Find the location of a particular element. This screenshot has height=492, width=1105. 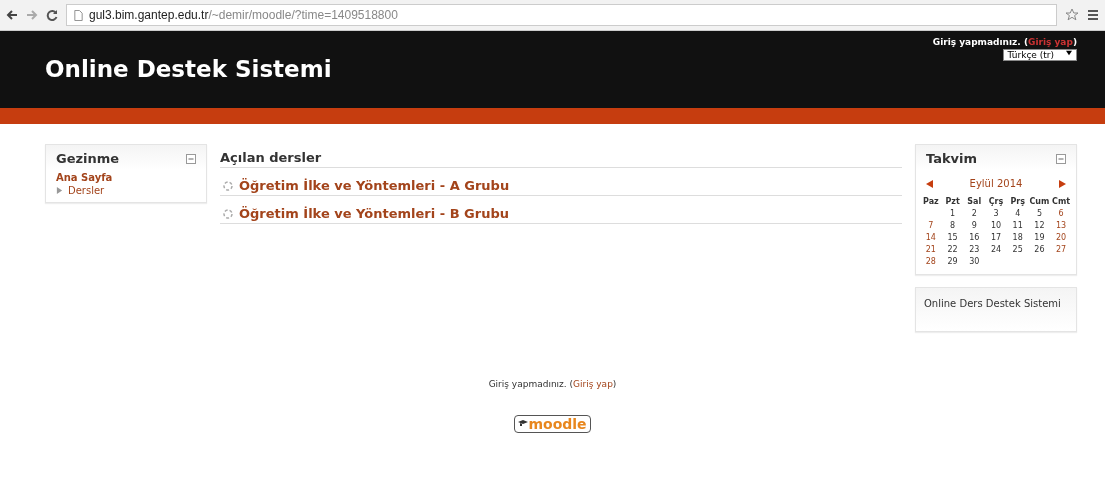

calendar-day: 23 is located at coordinates (974, 249).